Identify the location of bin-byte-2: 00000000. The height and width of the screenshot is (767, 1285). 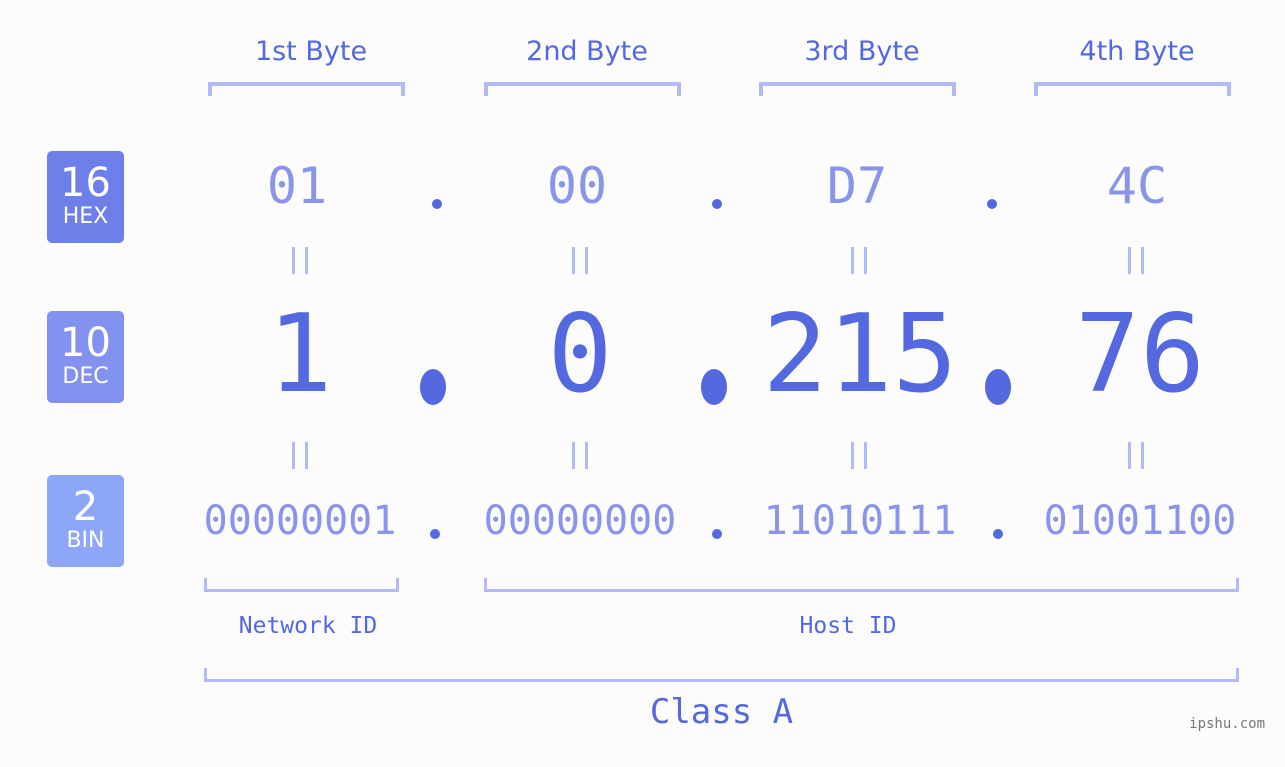
(580, 521).